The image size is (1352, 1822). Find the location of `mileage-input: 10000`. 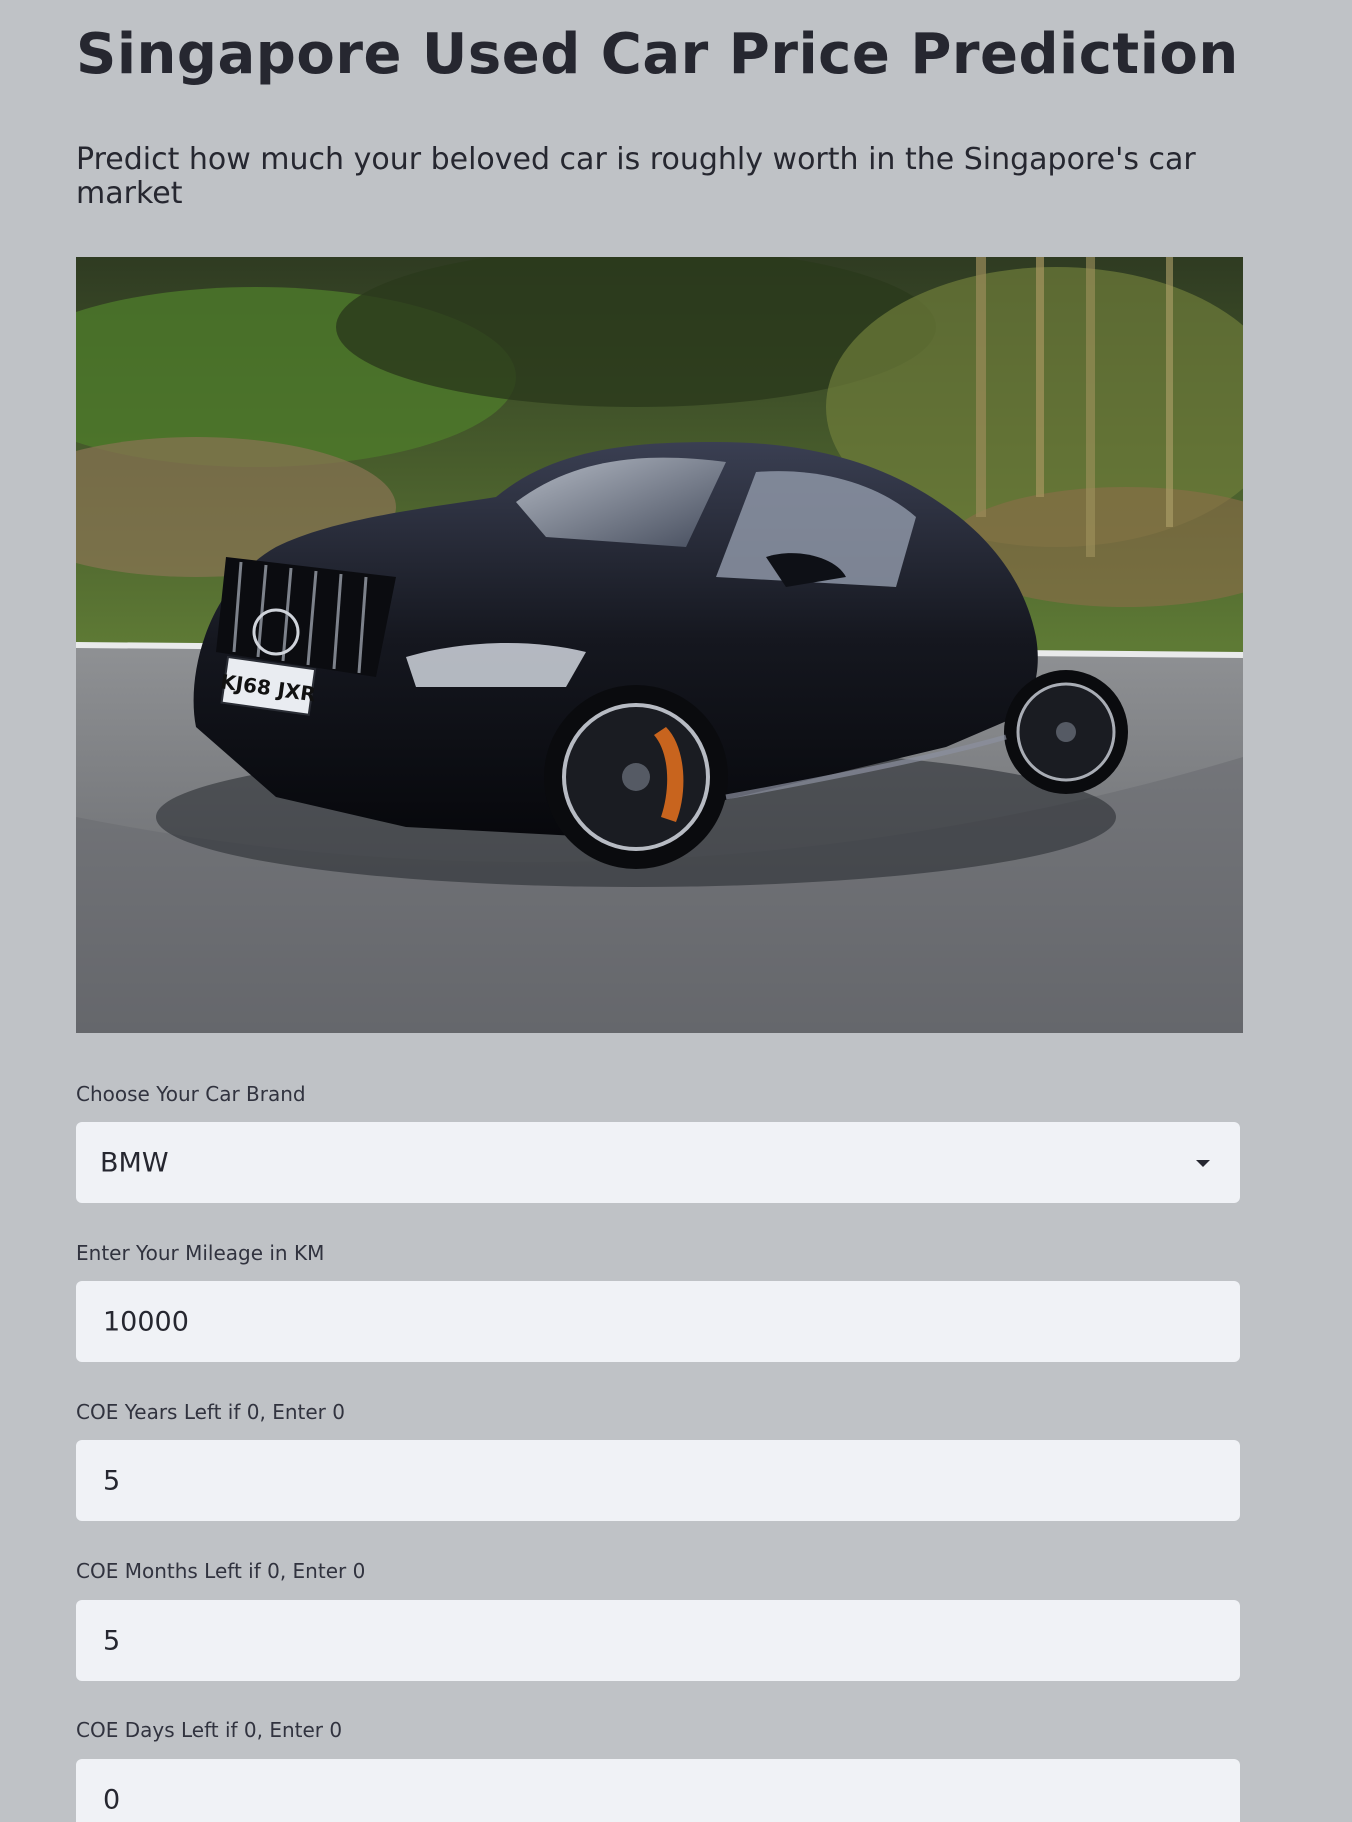

mileage-input: 10000 is located at coordinates (658, 1321).